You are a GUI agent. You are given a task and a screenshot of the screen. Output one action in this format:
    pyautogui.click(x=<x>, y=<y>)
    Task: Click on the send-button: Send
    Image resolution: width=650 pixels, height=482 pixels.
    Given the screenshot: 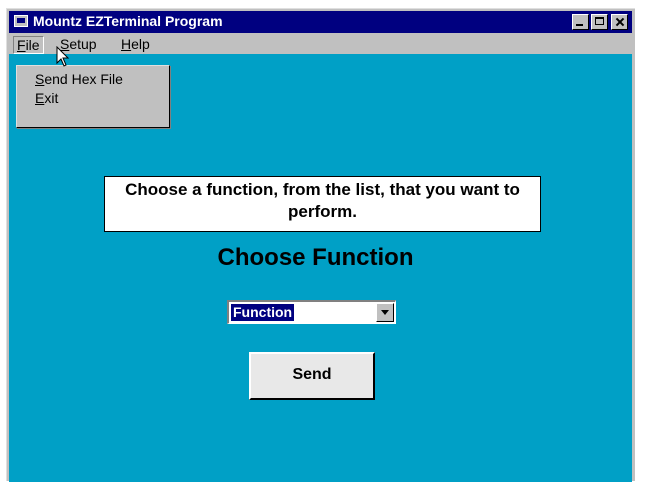 What is the action you would take?
    pyautogui.click(x=312, y=376)
    